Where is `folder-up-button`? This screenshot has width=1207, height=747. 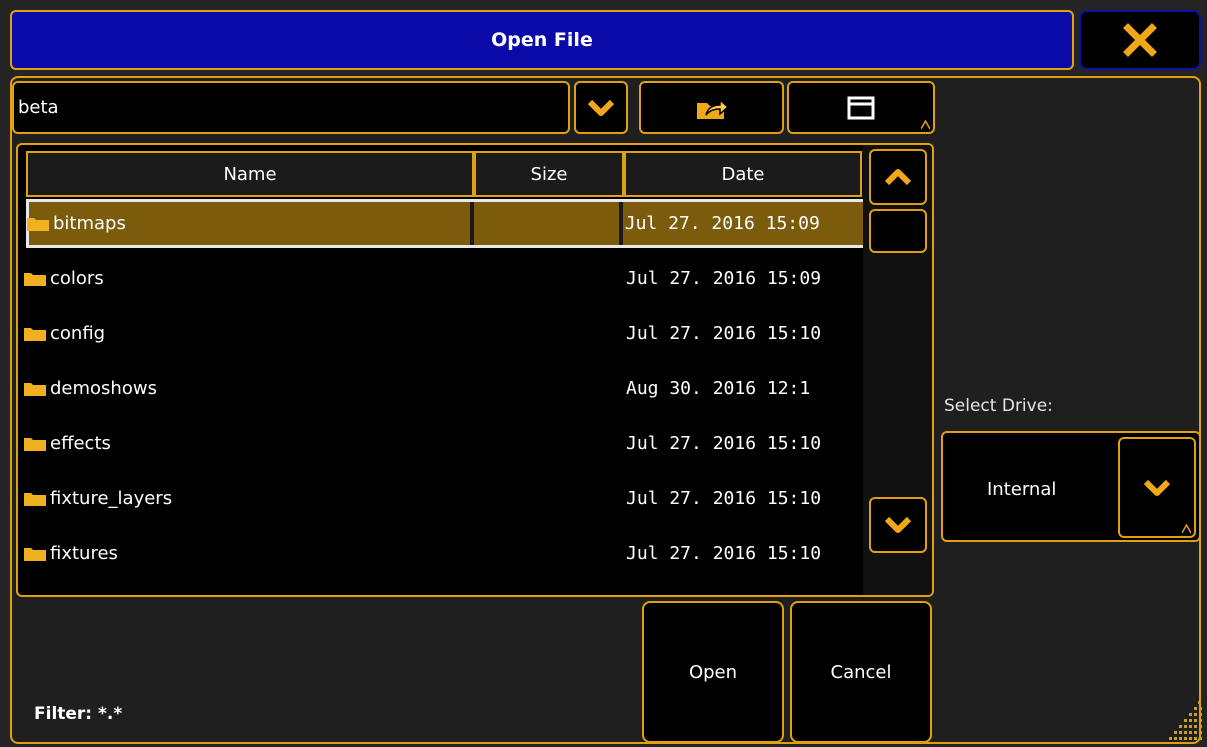 folder-up-button is located at coordinates (711, 107).